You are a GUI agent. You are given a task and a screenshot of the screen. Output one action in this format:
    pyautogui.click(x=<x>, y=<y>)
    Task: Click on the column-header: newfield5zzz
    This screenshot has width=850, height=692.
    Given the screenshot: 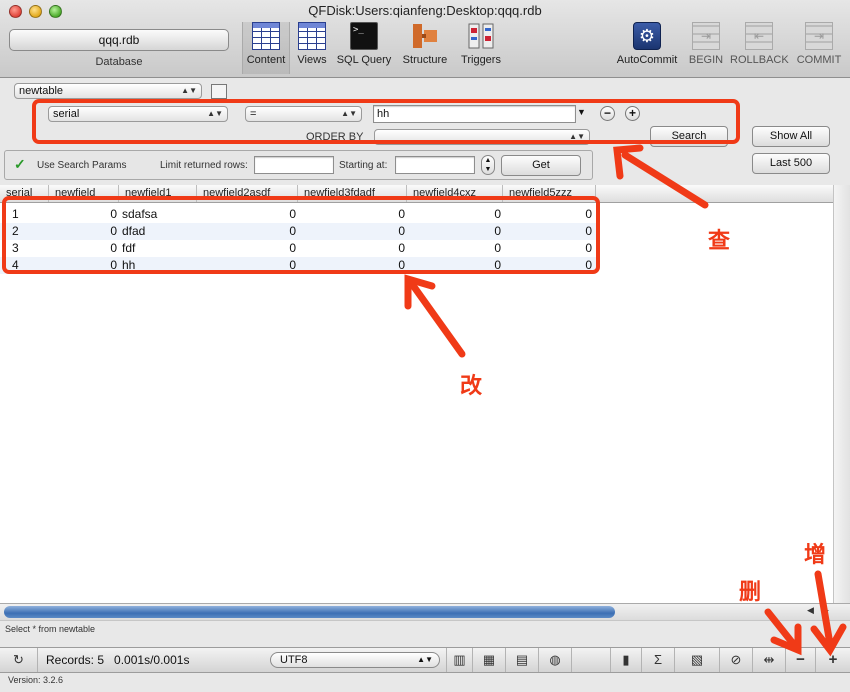 What is the action you would take?
    pyautogui.click(x=549, y=193)
    